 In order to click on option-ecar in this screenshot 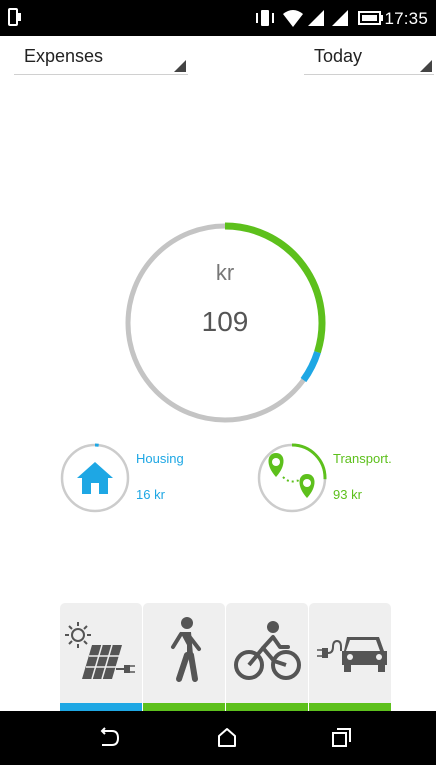, I will do `click(350, 657)`.